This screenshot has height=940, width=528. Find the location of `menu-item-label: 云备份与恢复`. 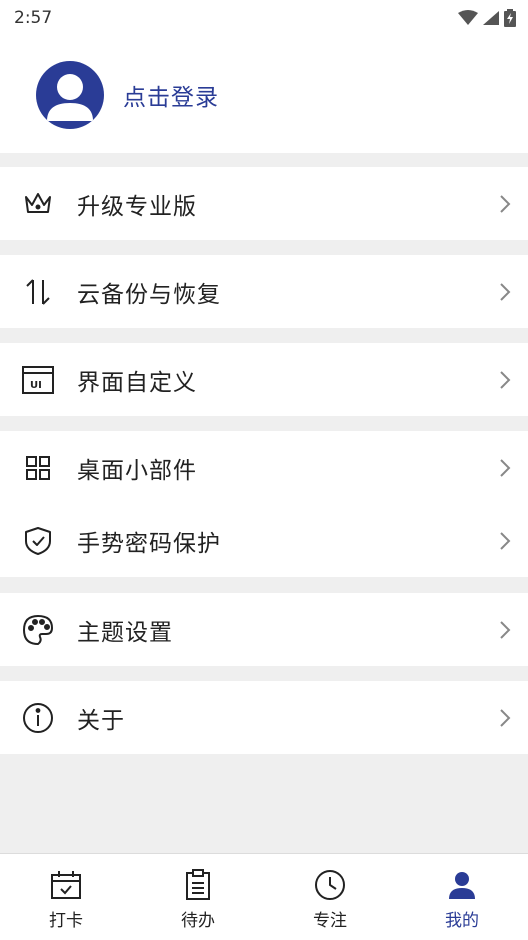

menu-item-label: 云备份与恢复 is located at coordinates (149, 294).